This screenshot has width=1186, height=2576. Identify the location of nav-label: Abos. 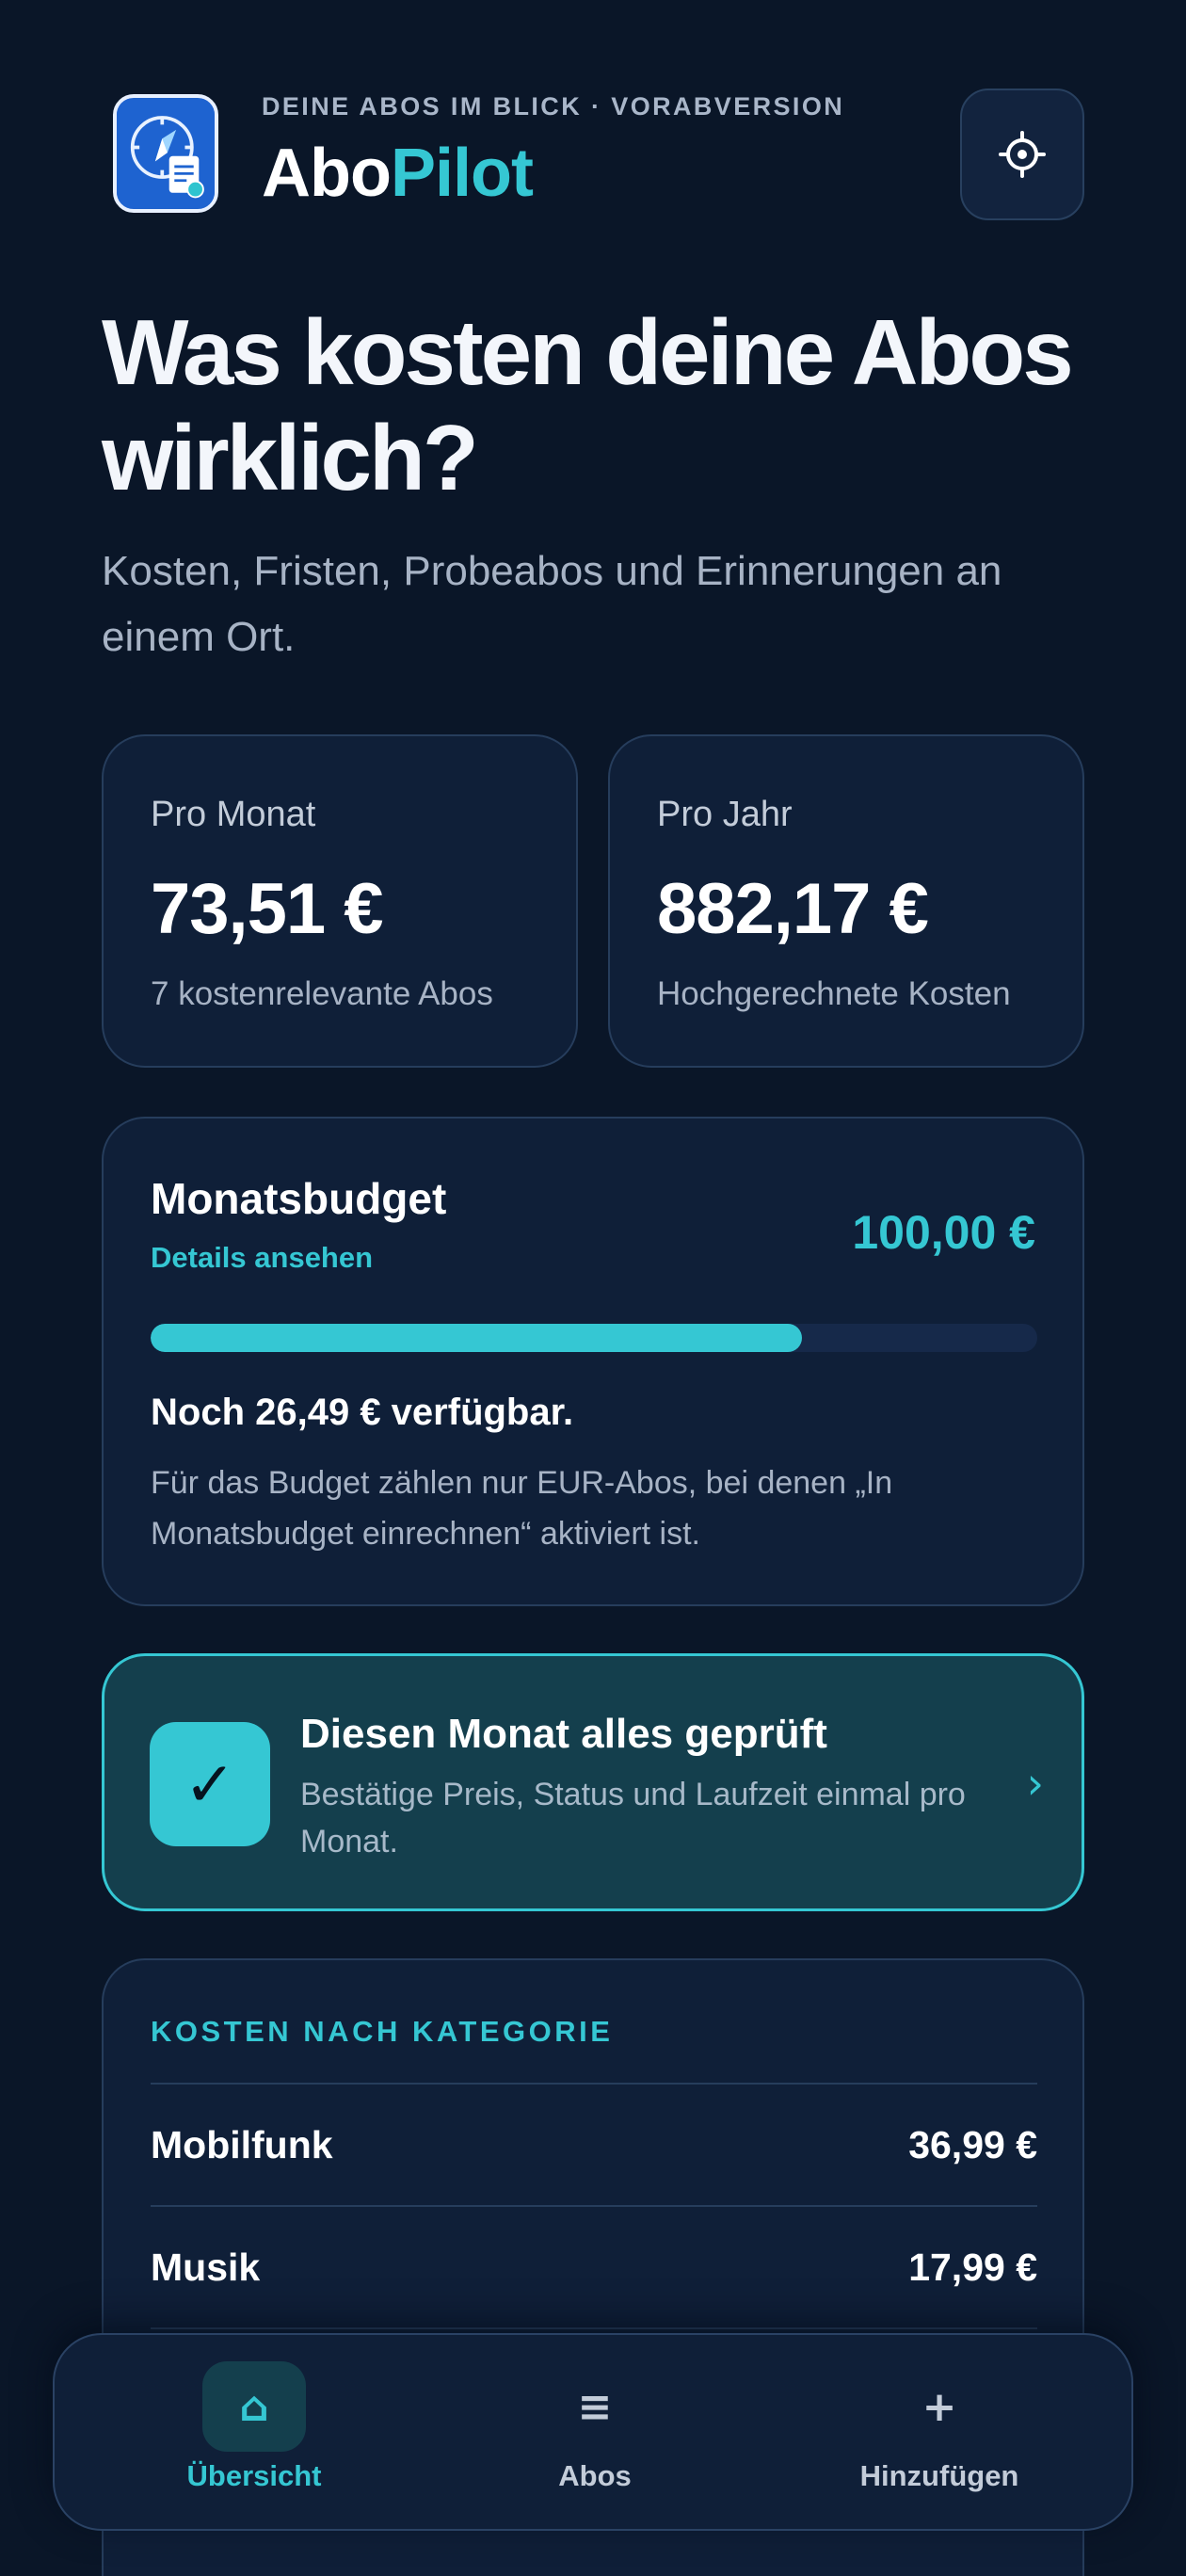
(595, 2475).